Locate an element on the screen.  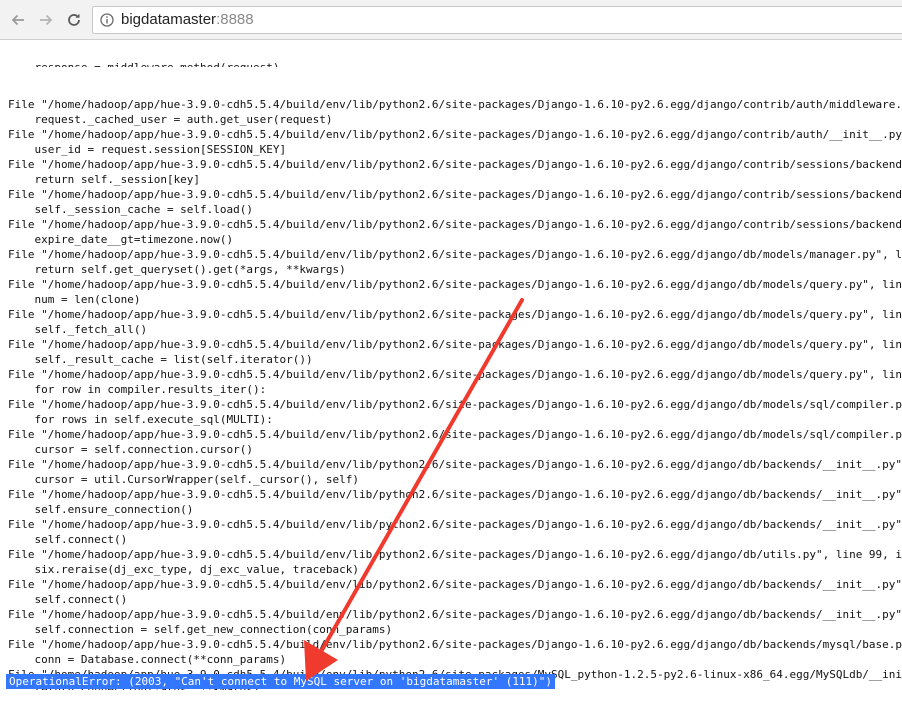
traceback-code-line: return self._session[key] is located at coordinates (104, 179).